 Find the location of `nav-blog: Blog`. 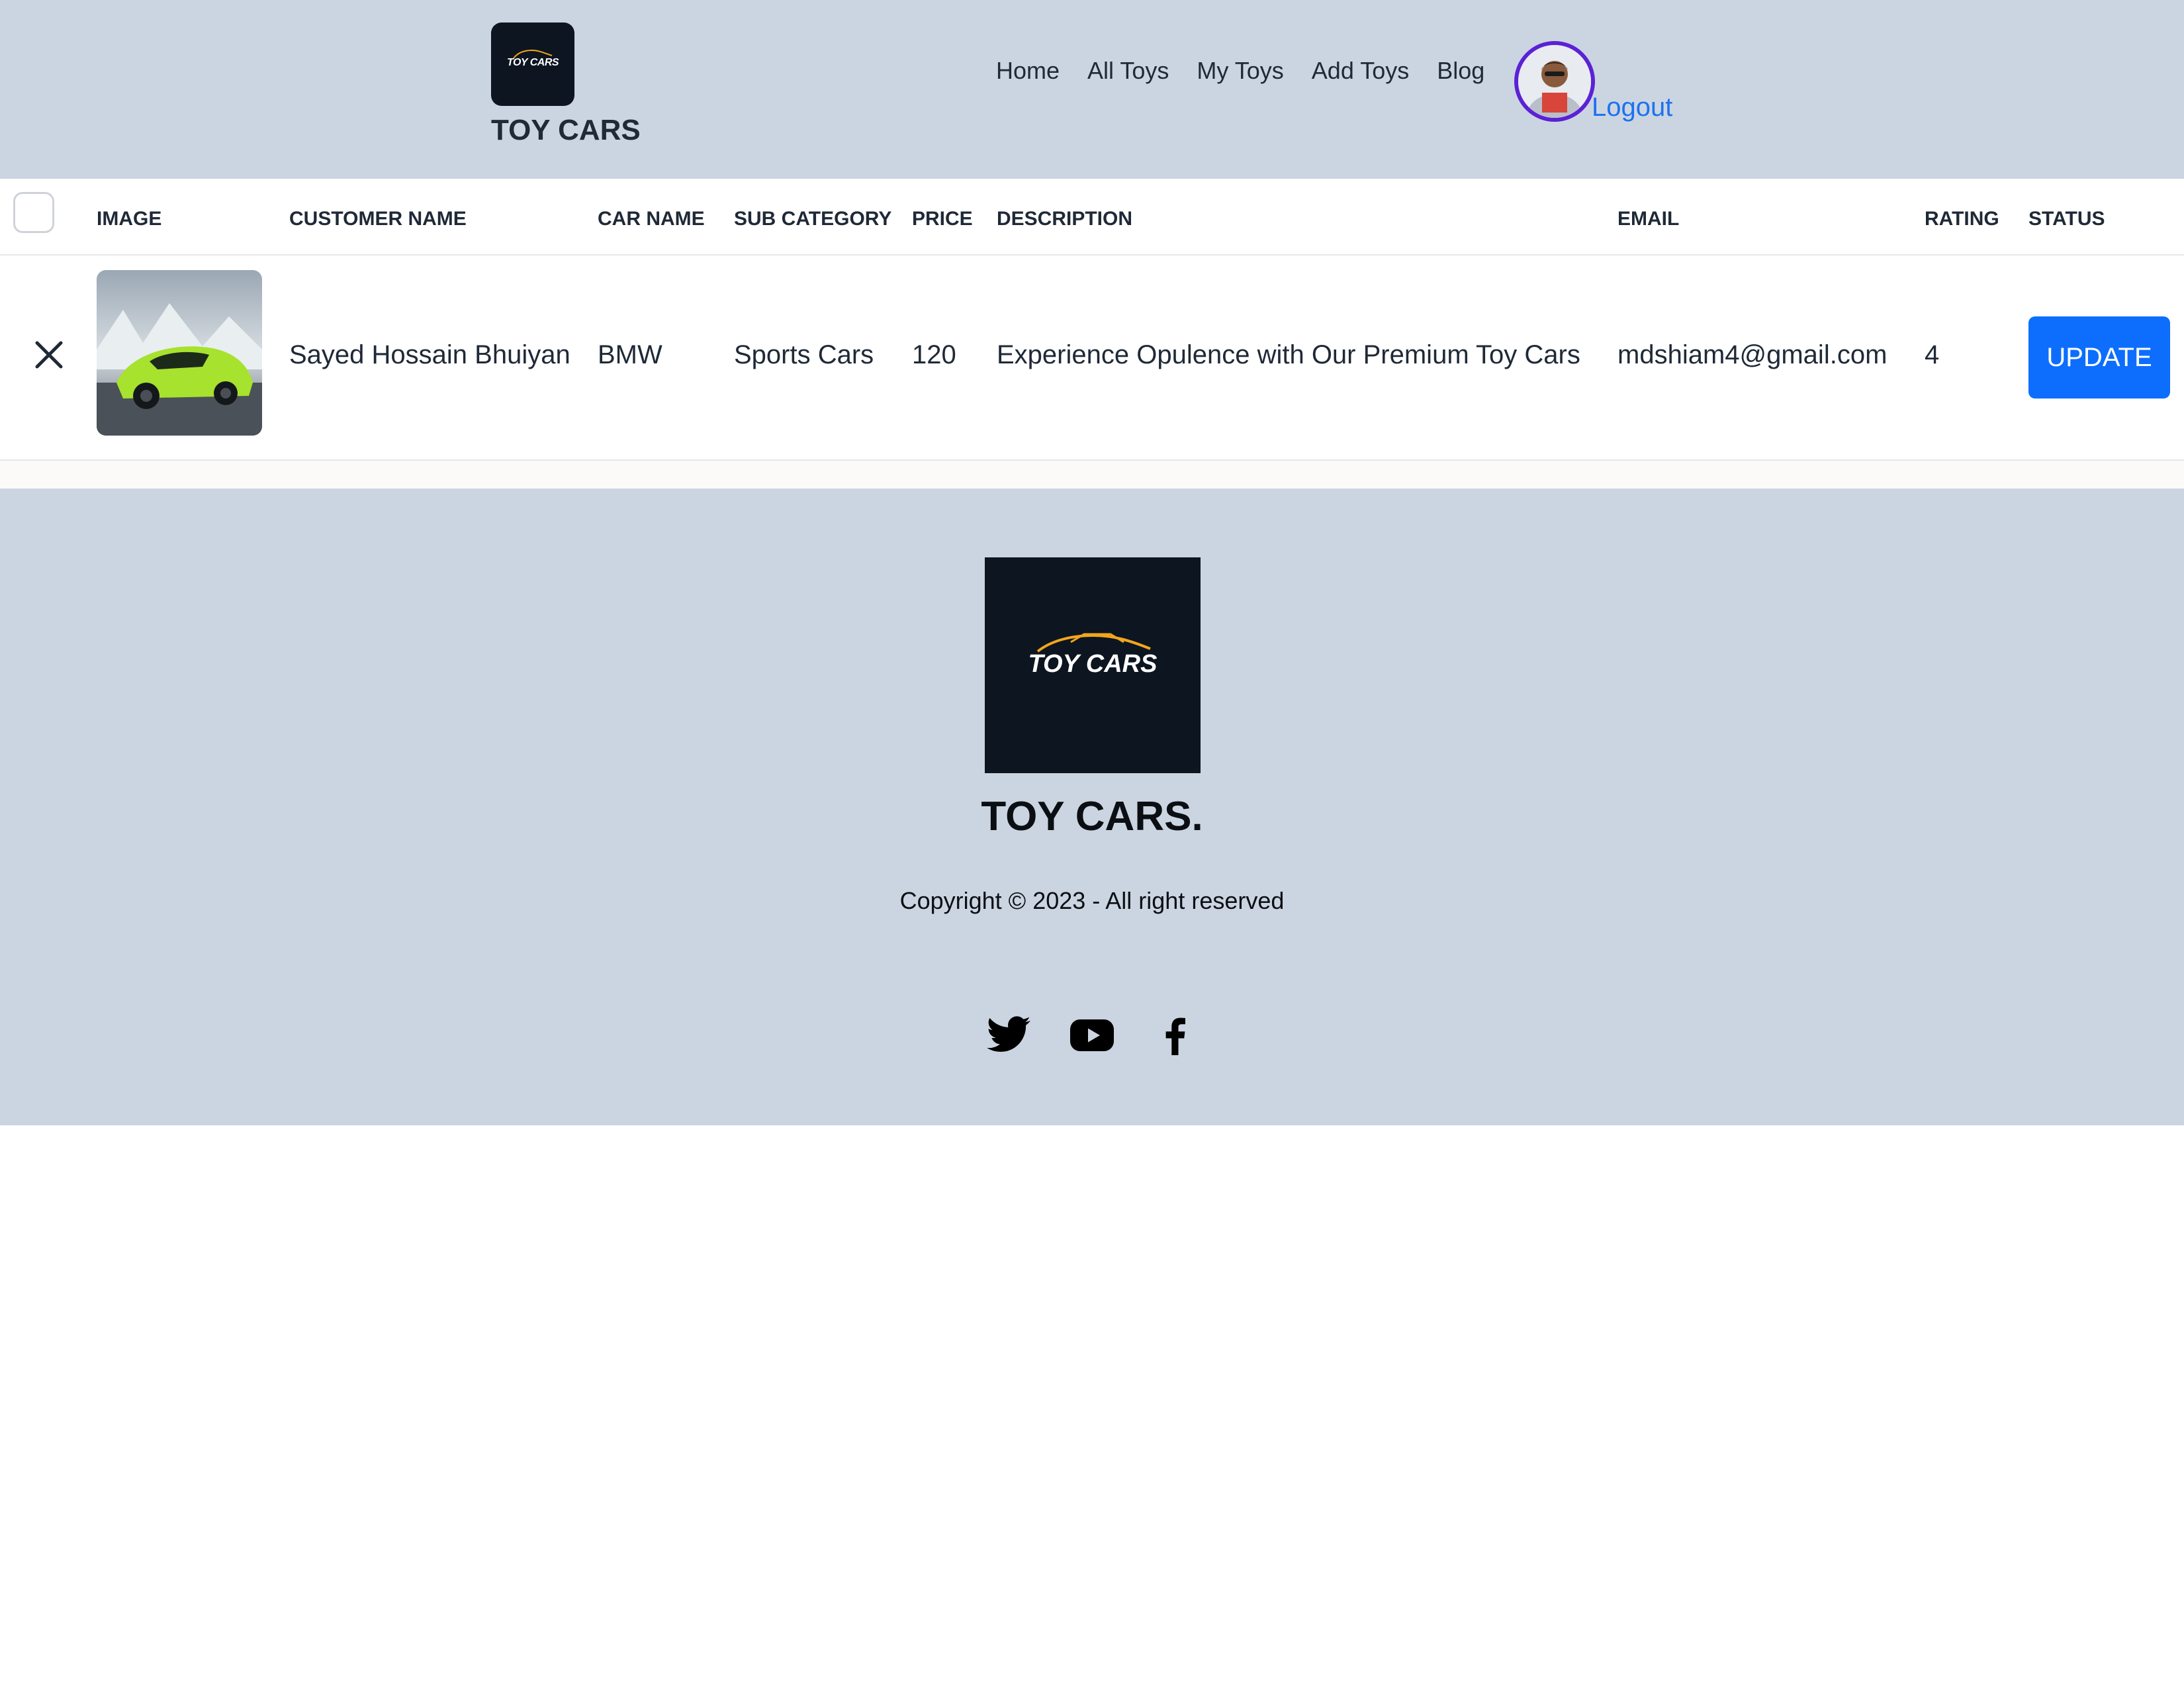

nav-blog: Blog is located at coordinates (1460, 71).